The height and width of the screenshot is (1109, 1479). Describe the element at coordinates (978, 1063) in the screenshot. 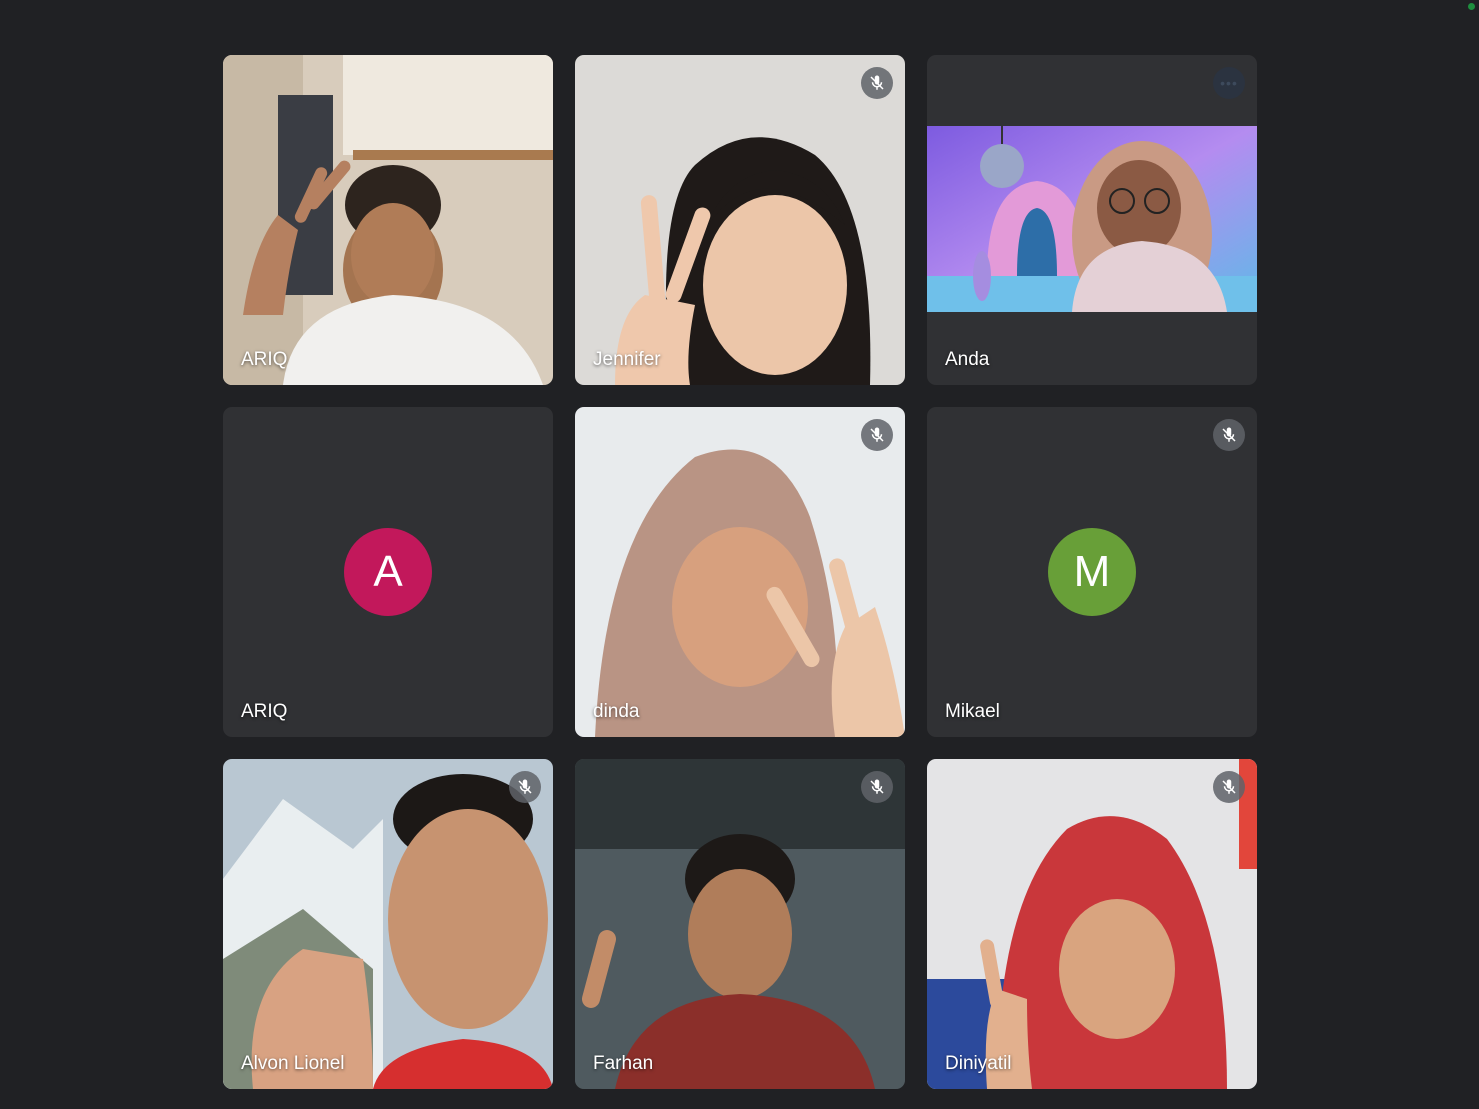

I see `participant-name: Diniyatil` at that location.